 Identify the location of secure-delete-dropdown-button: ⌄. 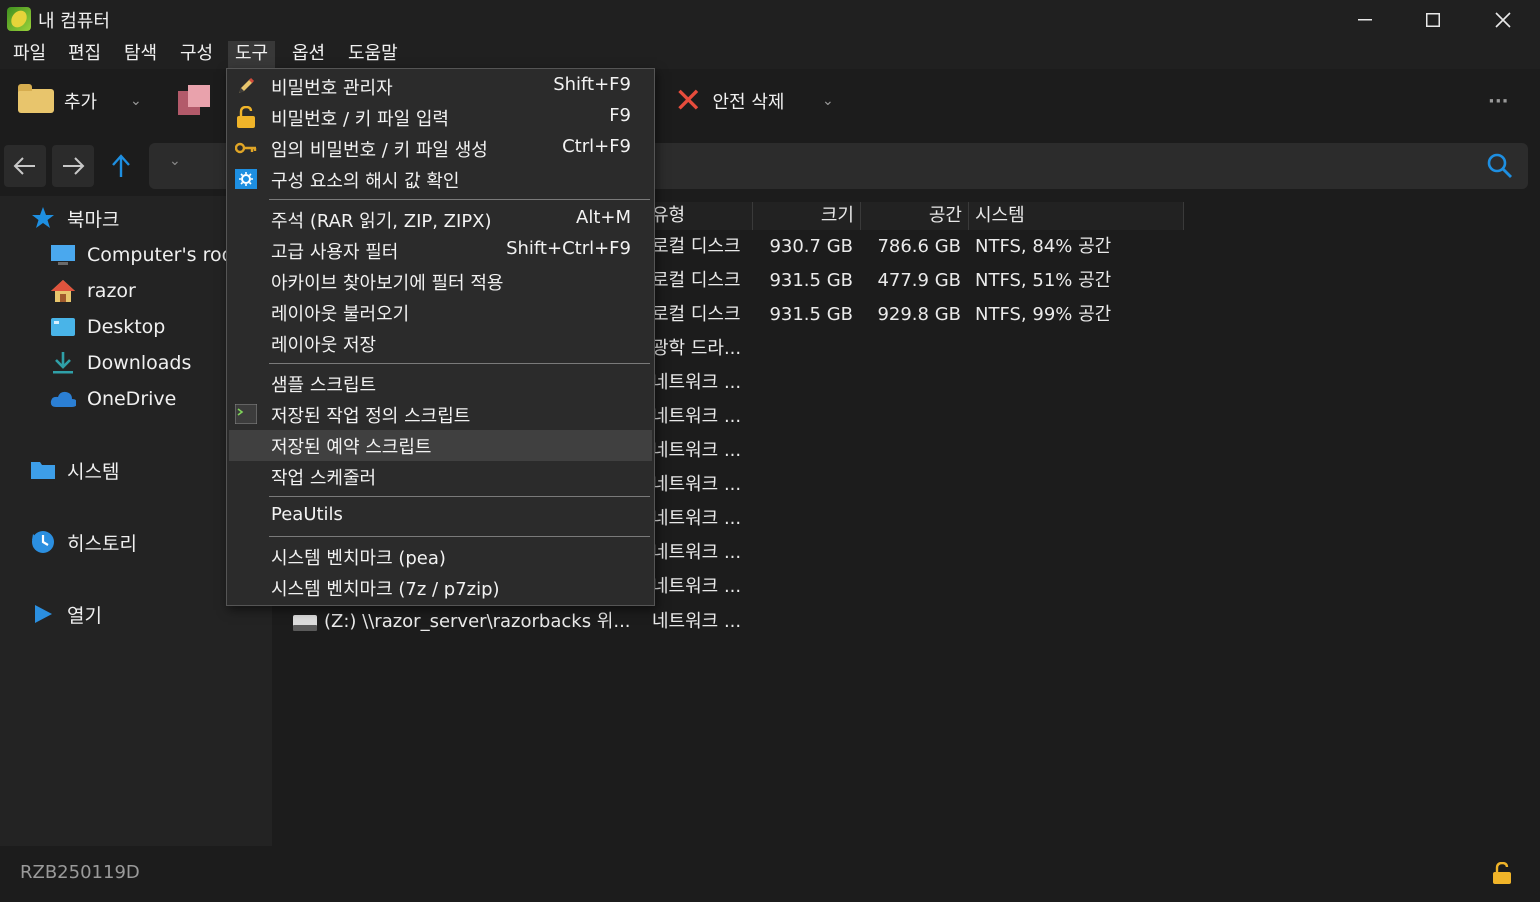
(828, 101).